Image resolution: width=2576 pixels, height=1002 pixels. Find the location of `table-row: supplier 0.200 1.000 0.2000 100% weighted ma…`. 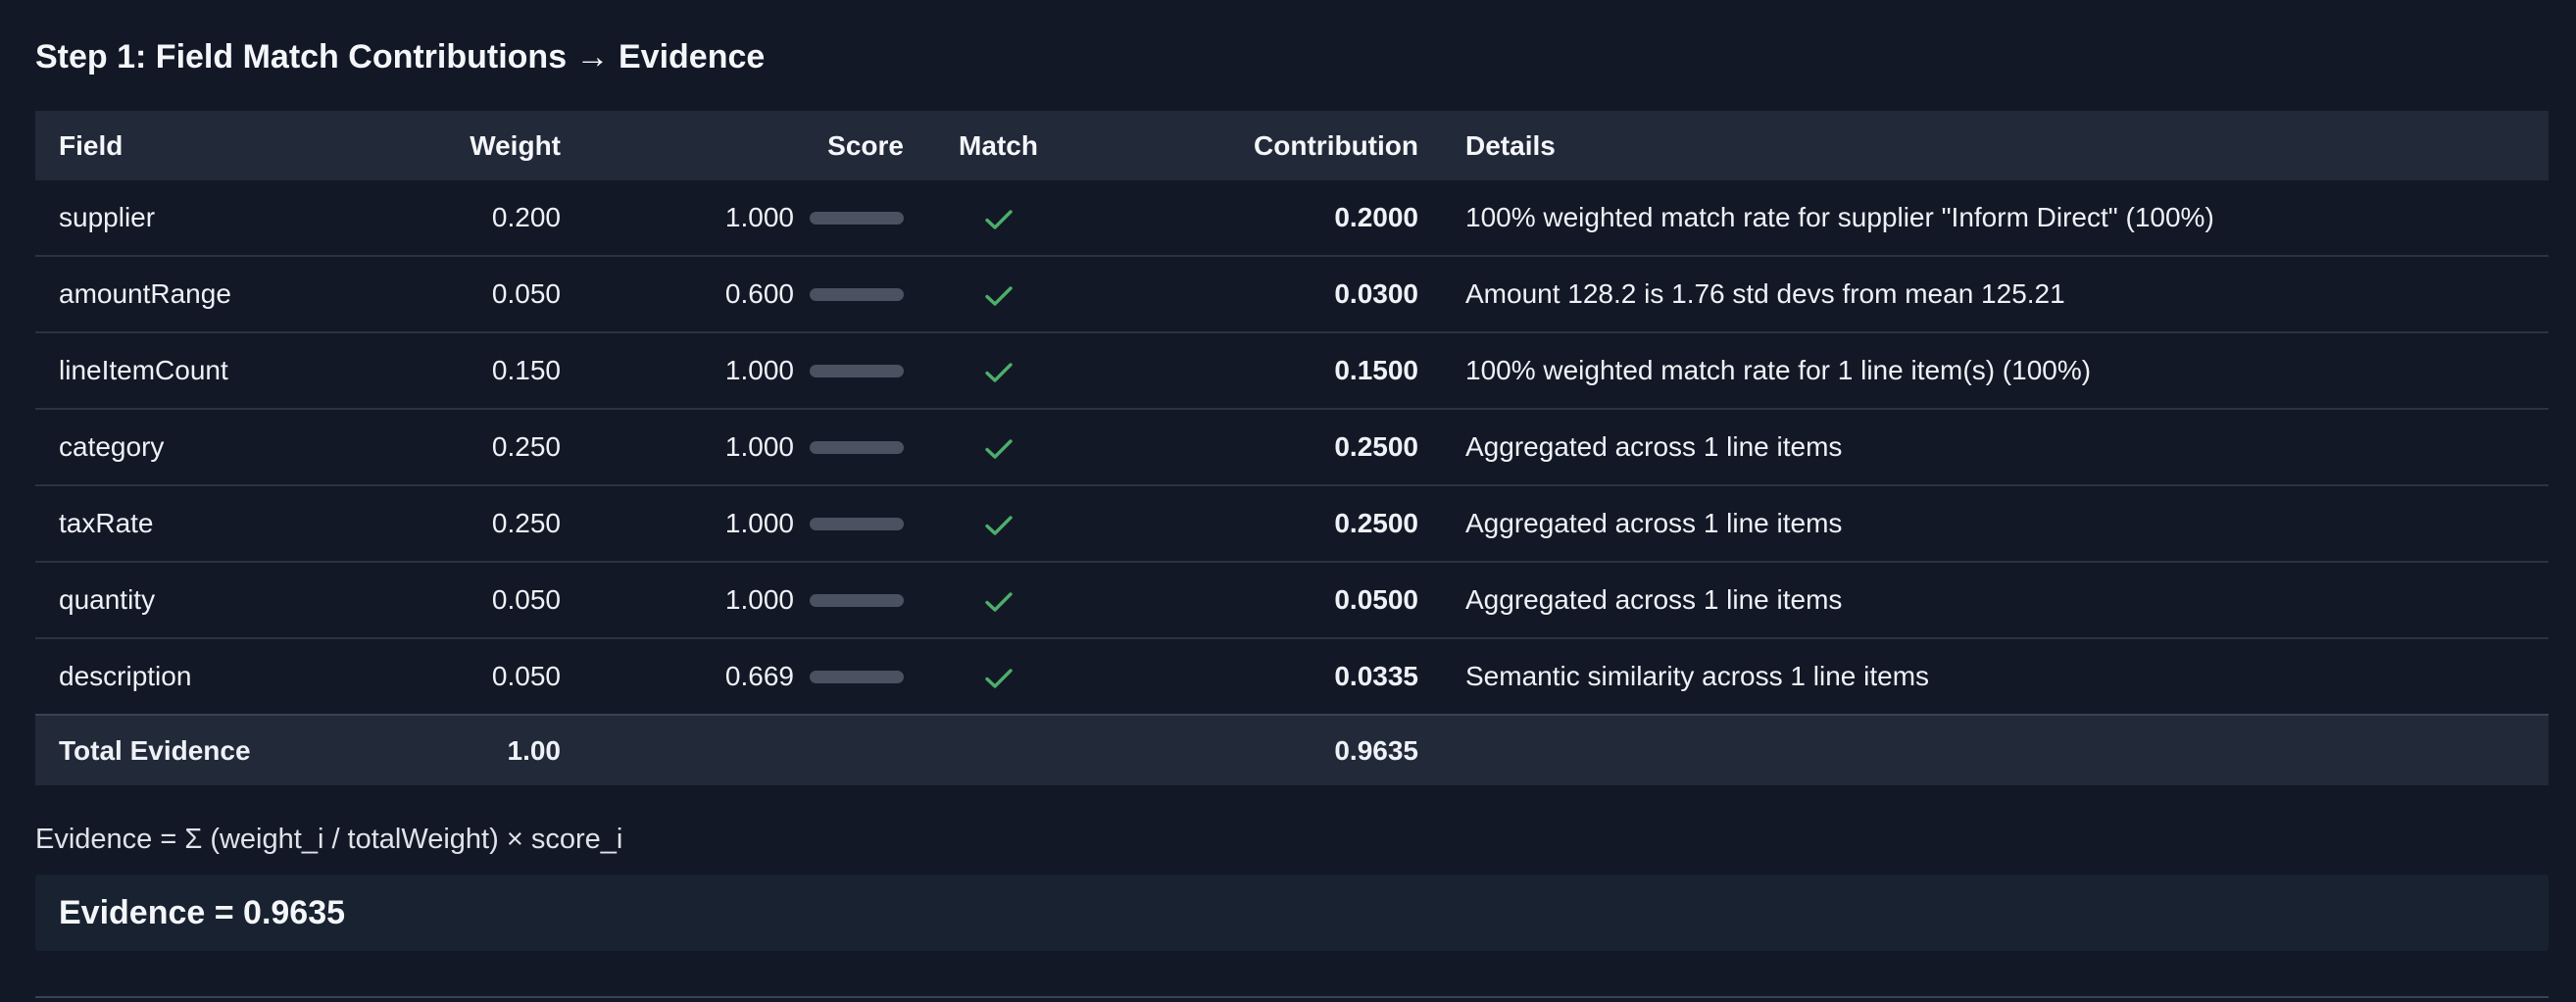

table-row: supplier 0.200 1.000 0.2000 100% weighted ma… is located at coordinates (1292, 219).